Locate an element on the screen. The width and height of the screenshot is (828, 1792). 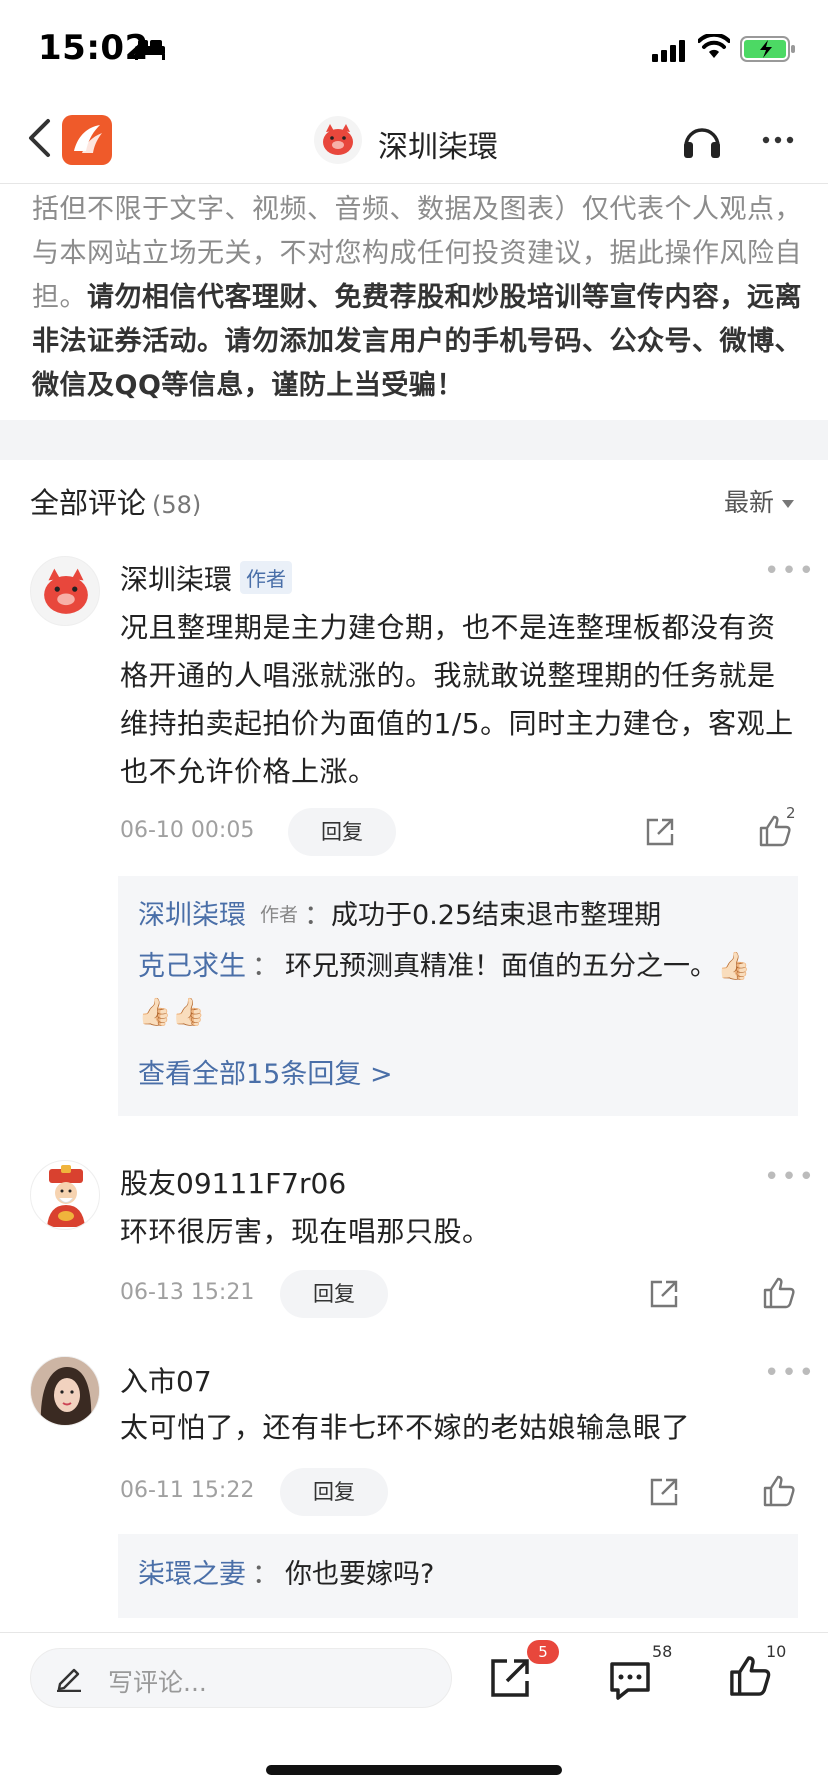
comments-title: 全部评论 is located at coordinates (88, 503).